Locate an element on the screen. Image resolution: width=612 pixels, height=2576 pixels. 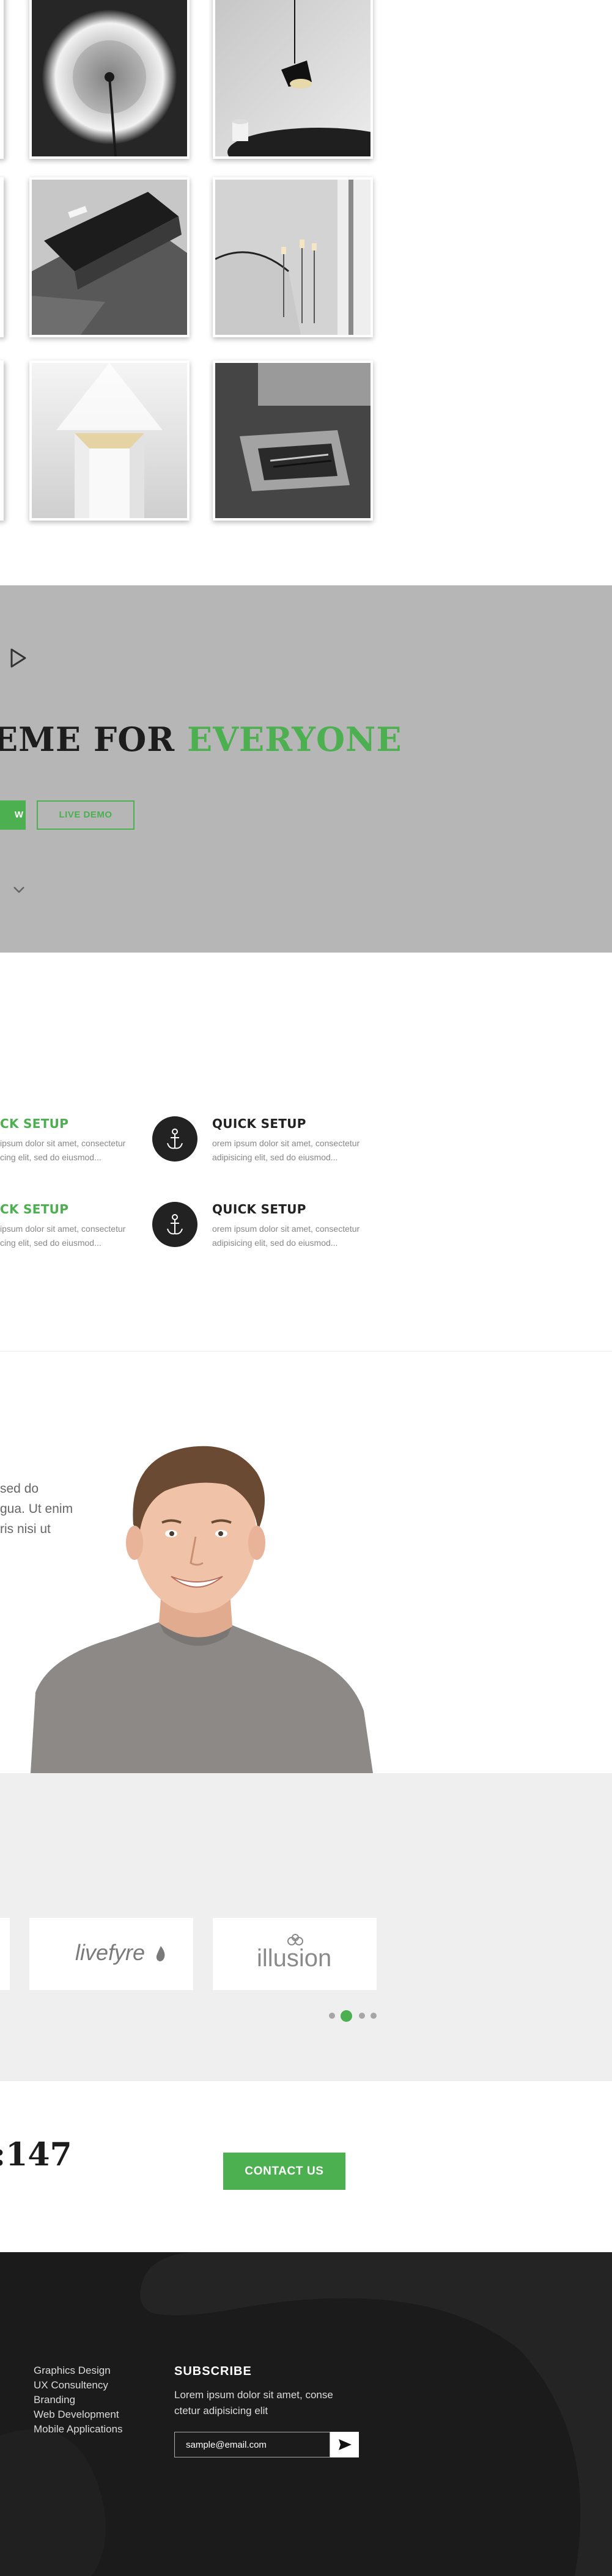
hero-title: EME FOR EVERYONE is located at coordinates (201, 739).